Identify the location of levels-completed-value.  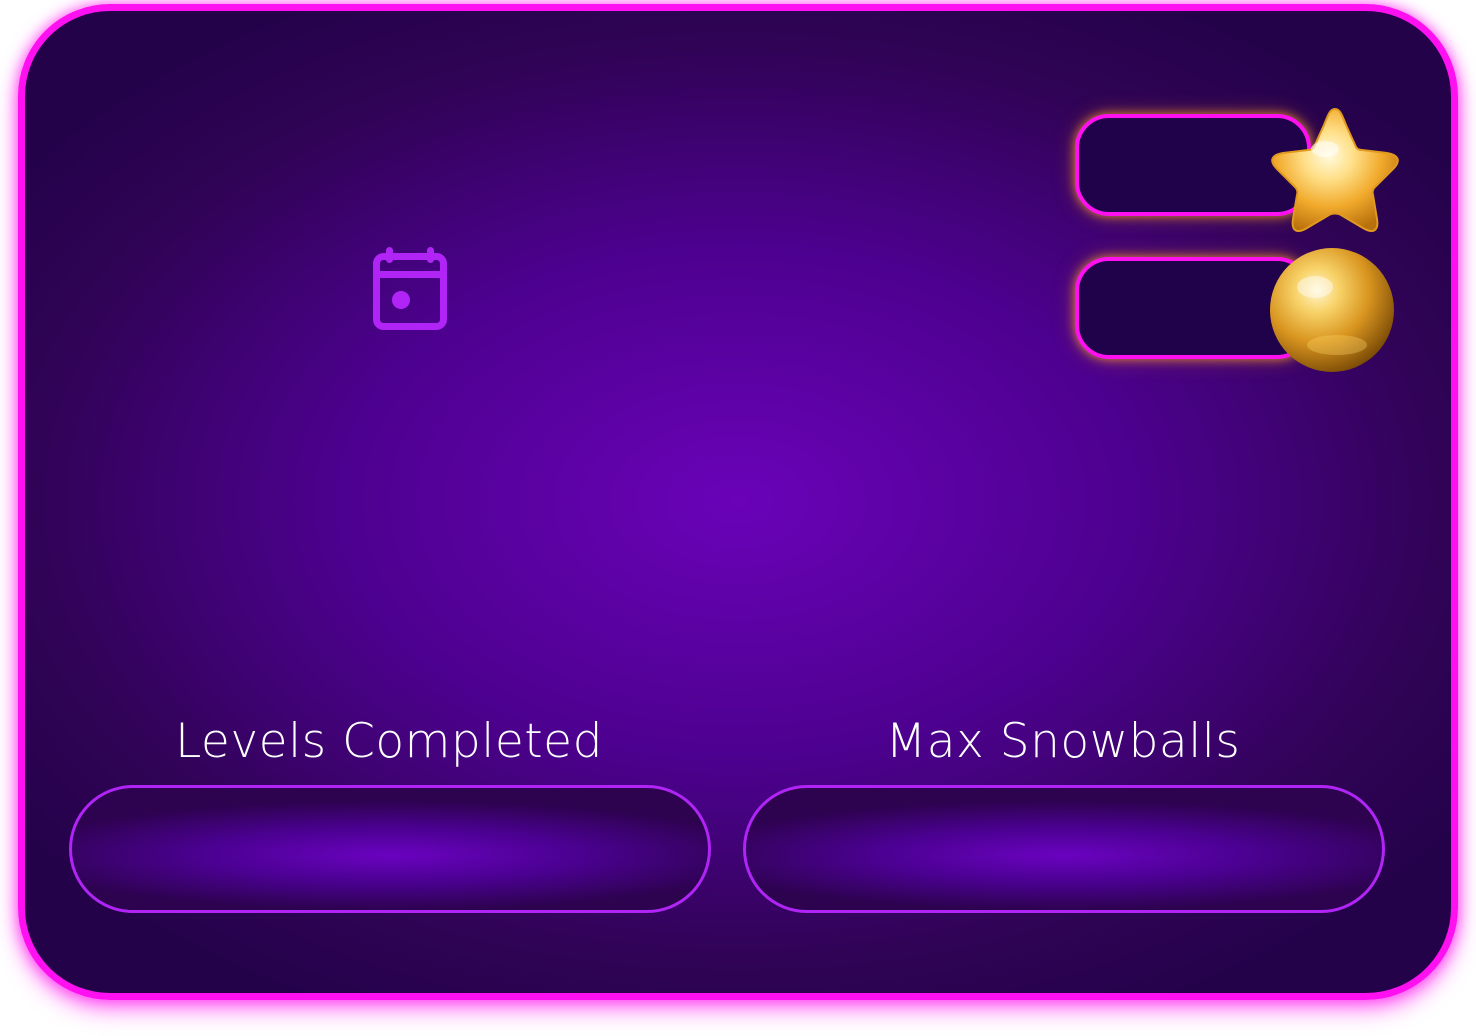
(390, 849).